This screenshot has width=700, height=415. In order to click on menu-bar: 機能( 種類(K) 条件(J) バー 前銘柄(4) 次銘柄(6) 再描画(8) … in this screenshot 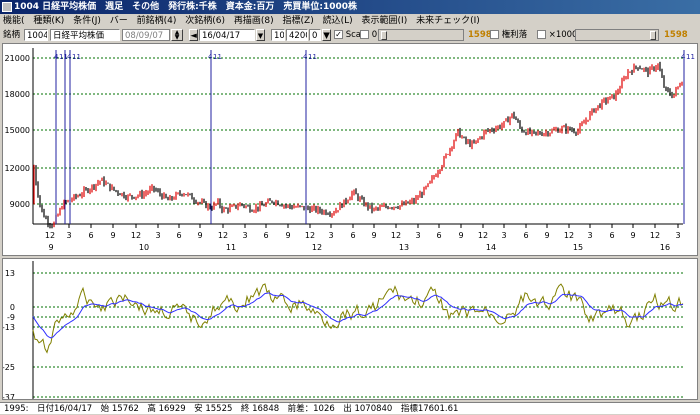, I will do `click(350, 21)`.